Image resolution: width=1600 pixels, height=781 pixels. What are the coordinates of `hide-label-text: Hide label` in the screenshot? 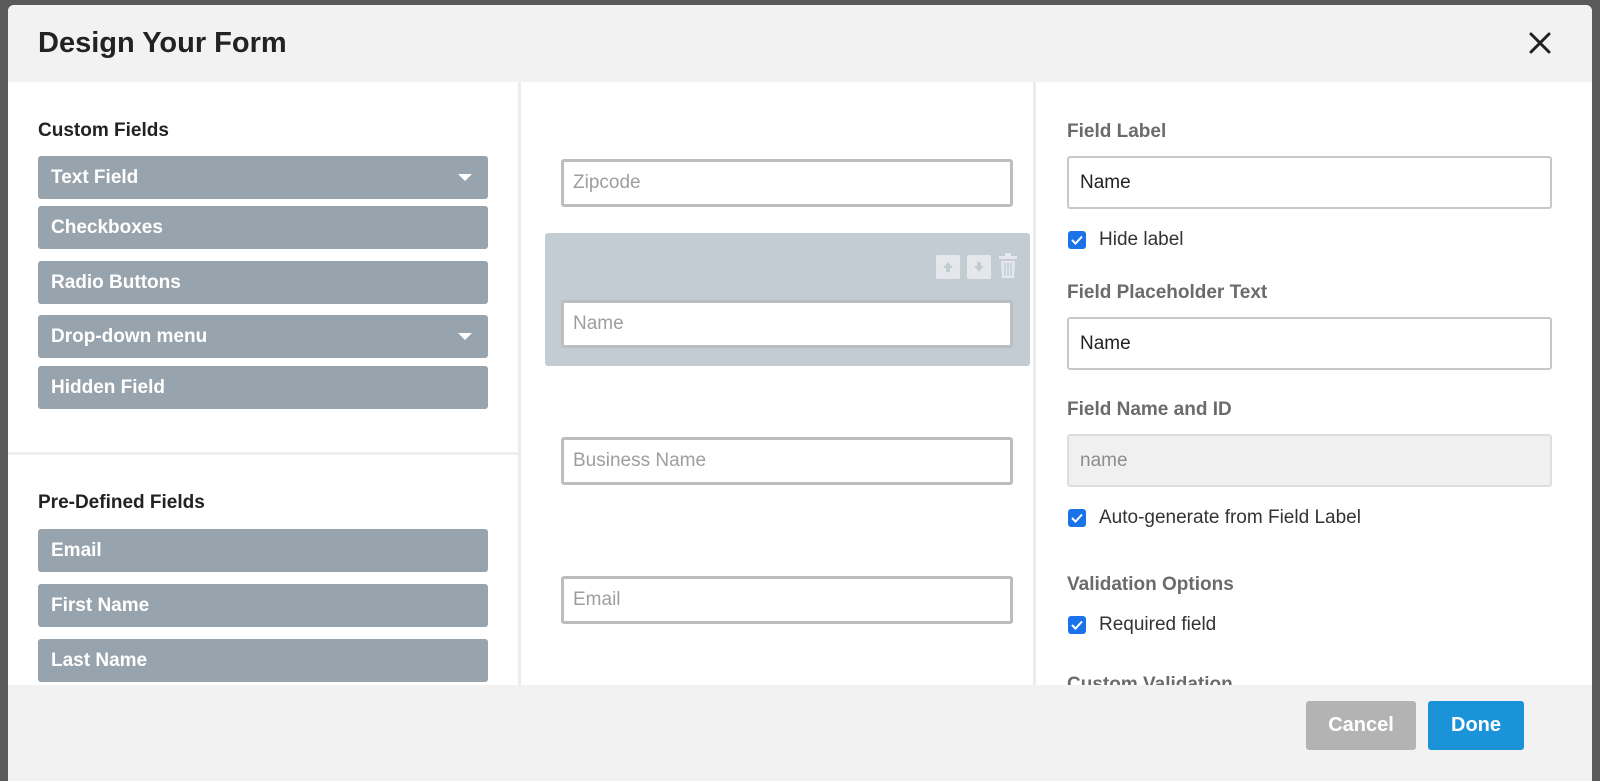 It's located at (1141, 239).